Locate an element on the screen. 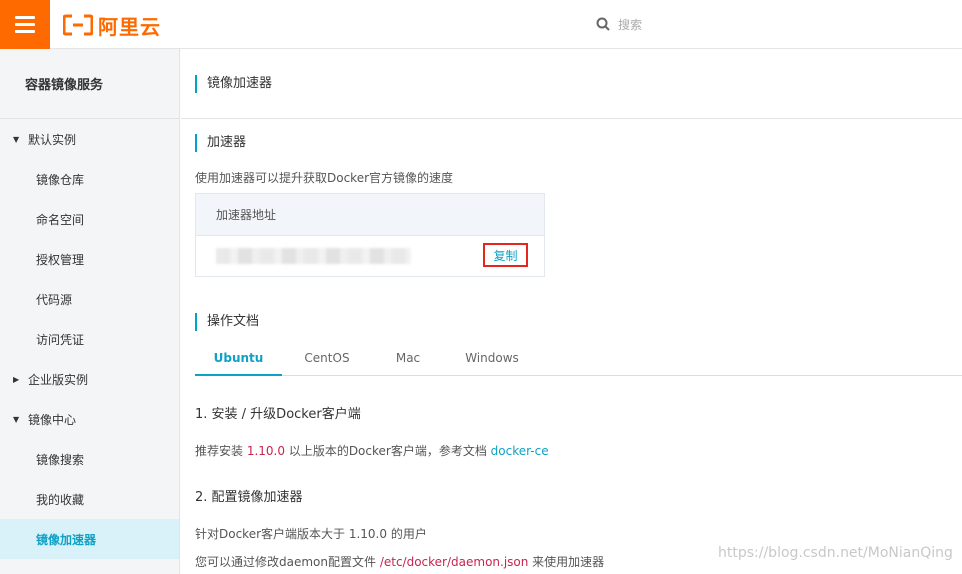  sidebar-group-image-center: ▼ 镜像中心 is located at coordinates (89, 419).